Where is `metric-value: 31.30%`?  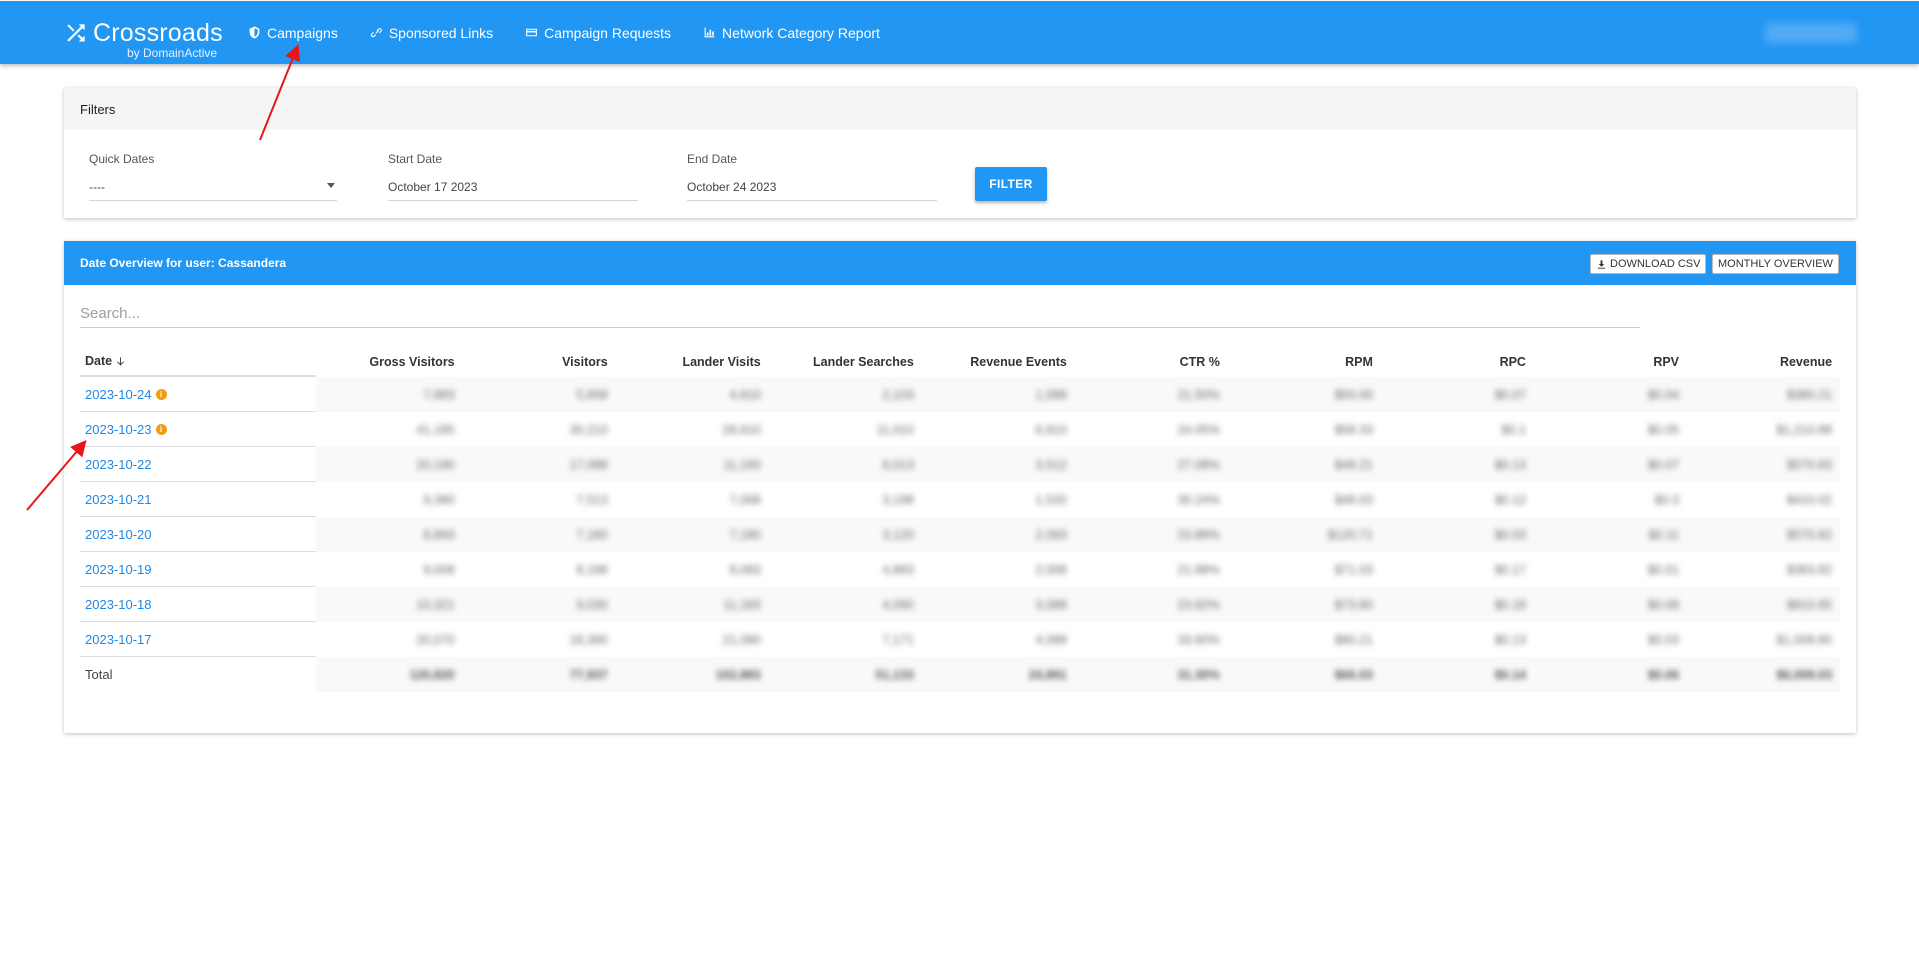
metric-value: 31.30% is located at coordinates (1198, 674).